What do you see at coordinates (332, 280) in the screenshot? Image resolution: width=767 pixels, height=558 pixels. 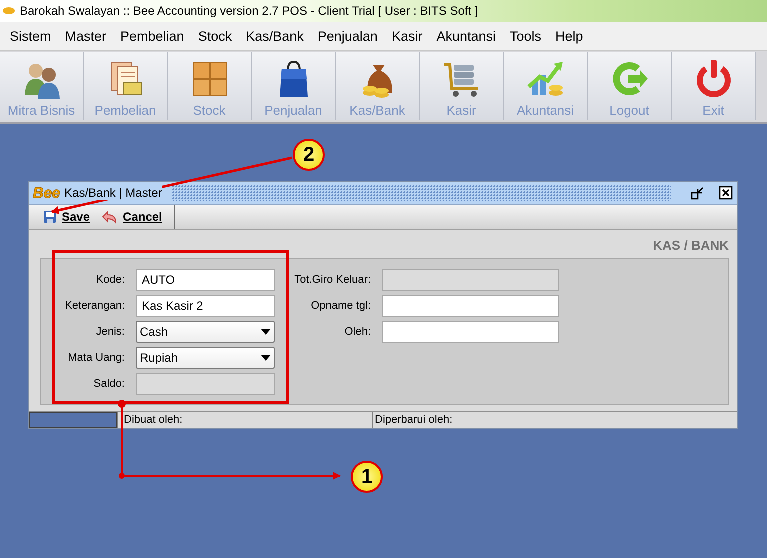 I see `field-label: Tot.Giro Keluar:` at bounding box center [332, 280].